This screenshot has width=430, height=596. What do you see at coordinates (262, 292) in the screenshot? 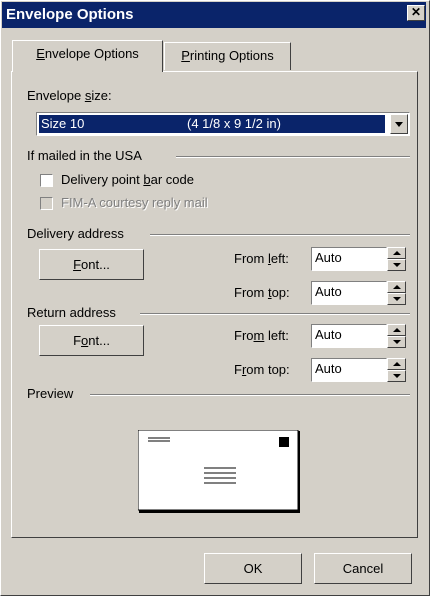
I see `delivery-from-top-label: From top:` at bounding box center [262, 292].